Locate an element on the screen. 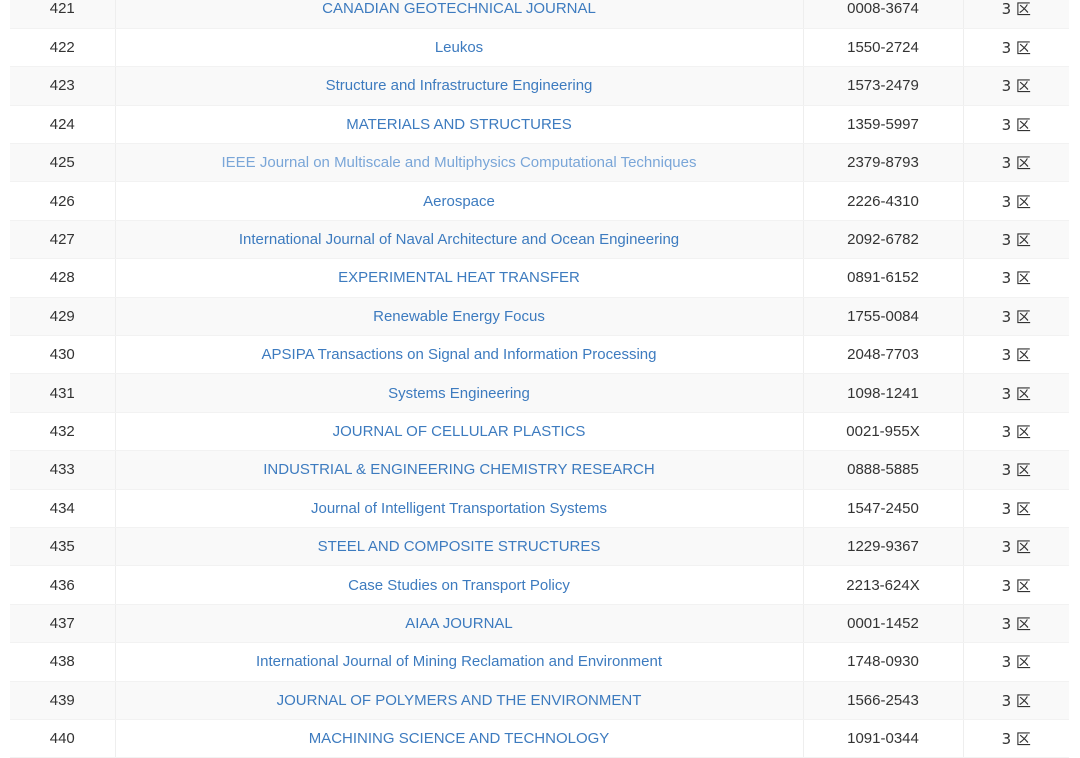 Image resolution: width=1080 pixels, height=758 pixels. issn-cell: 1748-0930 is located at coordinates (883, 662).